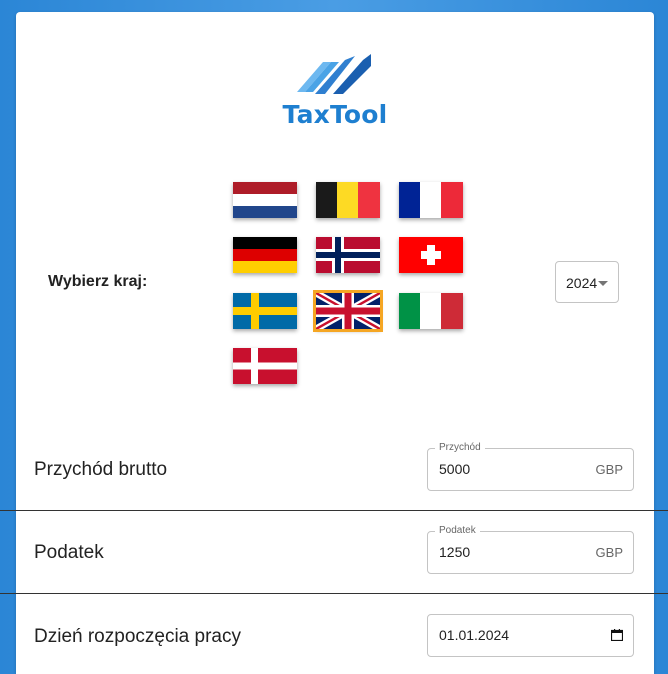 The width and height of the screenshot is (668, 674). Describe the element at coordinates (514, 635) in the screenshot. I see `start-date-input` at that location.